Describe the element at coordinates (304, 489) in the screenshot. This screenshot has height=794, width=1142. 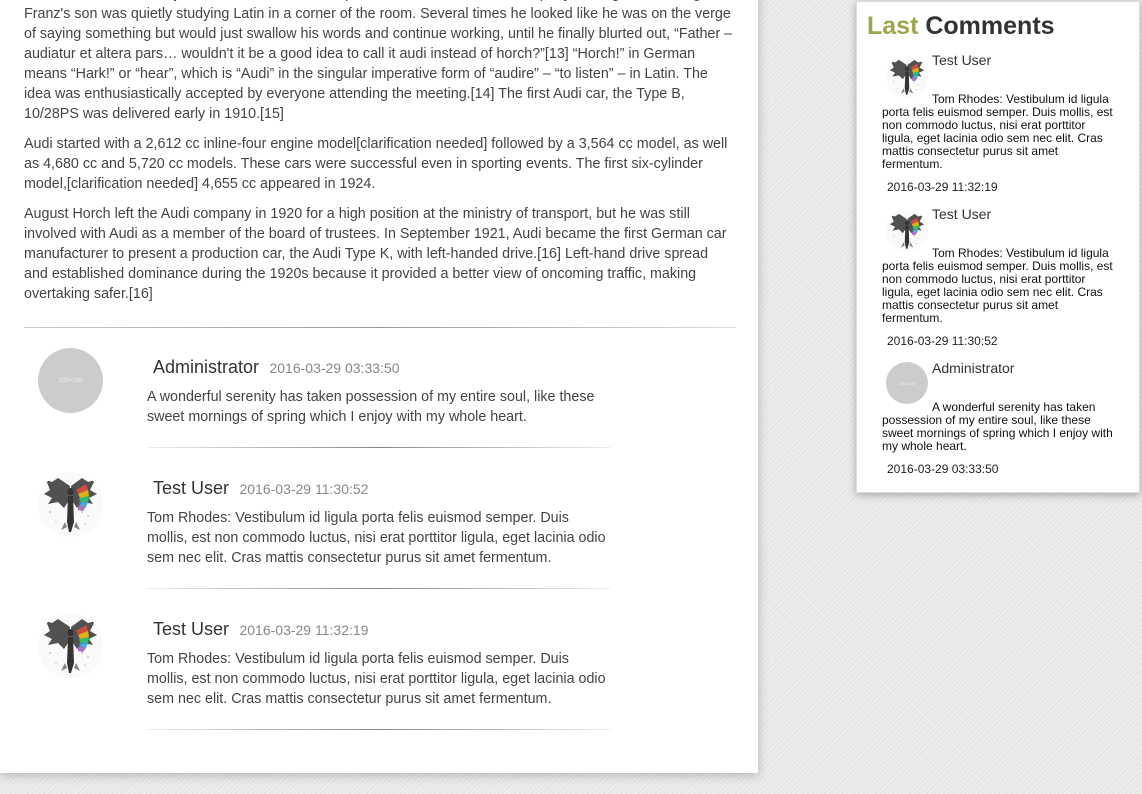
I see `comment-date: 2016-03-29 11:30:52` at that location.